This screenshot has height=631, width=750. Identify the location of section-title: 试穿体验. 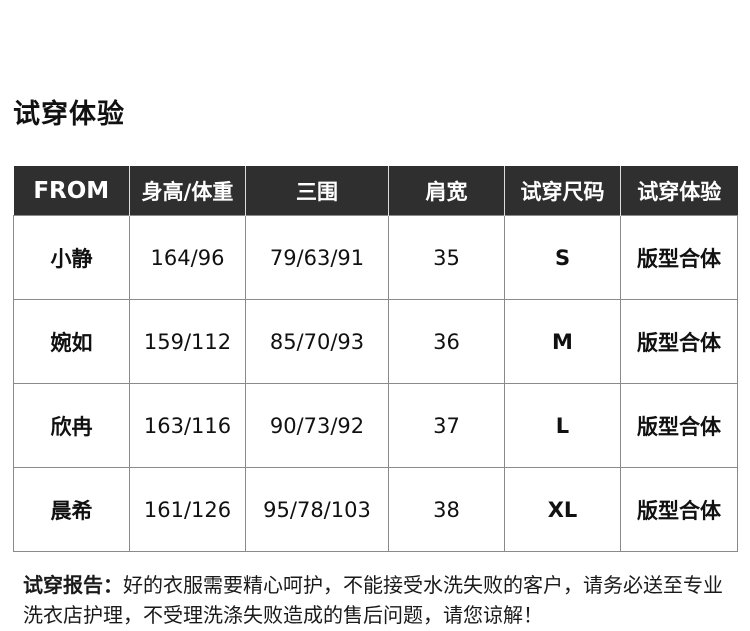
(69, 114).